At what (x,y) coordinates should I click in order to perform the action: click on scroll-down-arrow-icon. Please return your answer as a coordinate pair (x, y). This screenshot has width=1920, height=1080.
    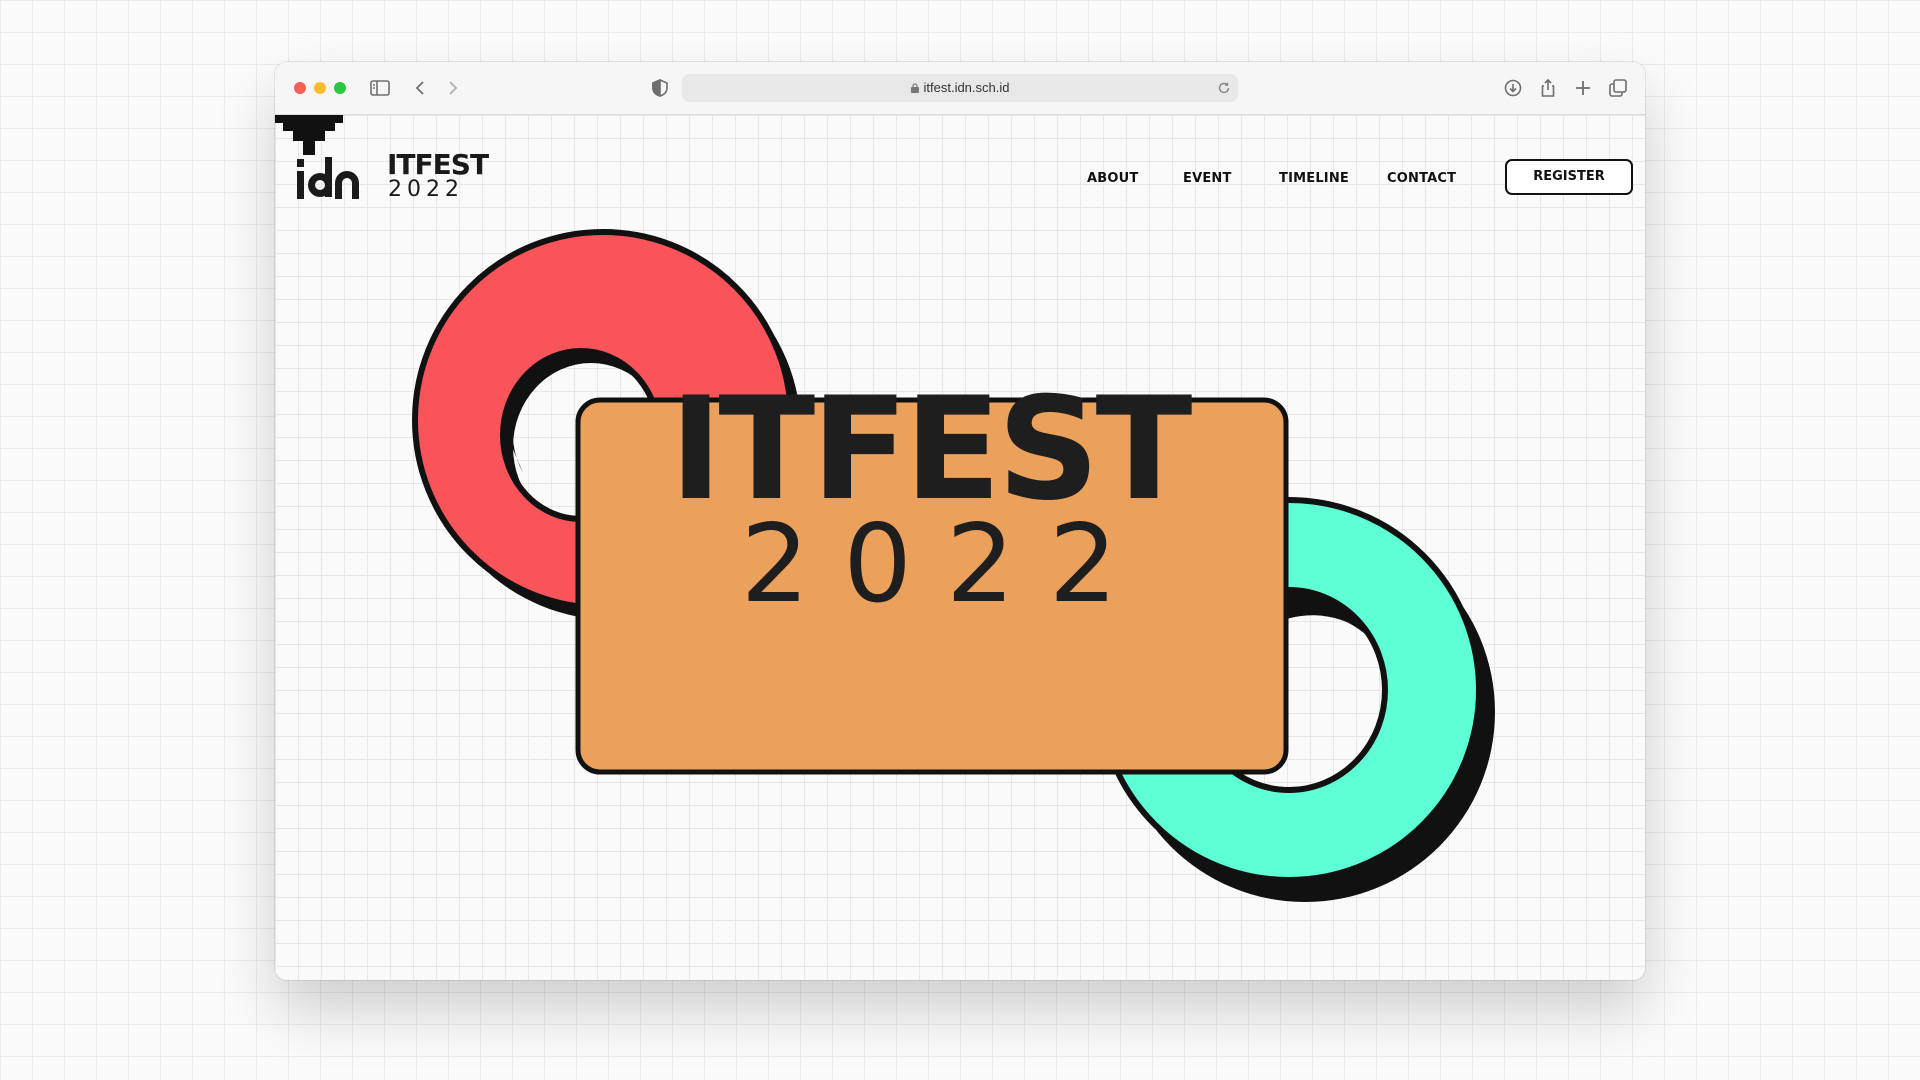
    Looking at the image, I should click on (309, 136).